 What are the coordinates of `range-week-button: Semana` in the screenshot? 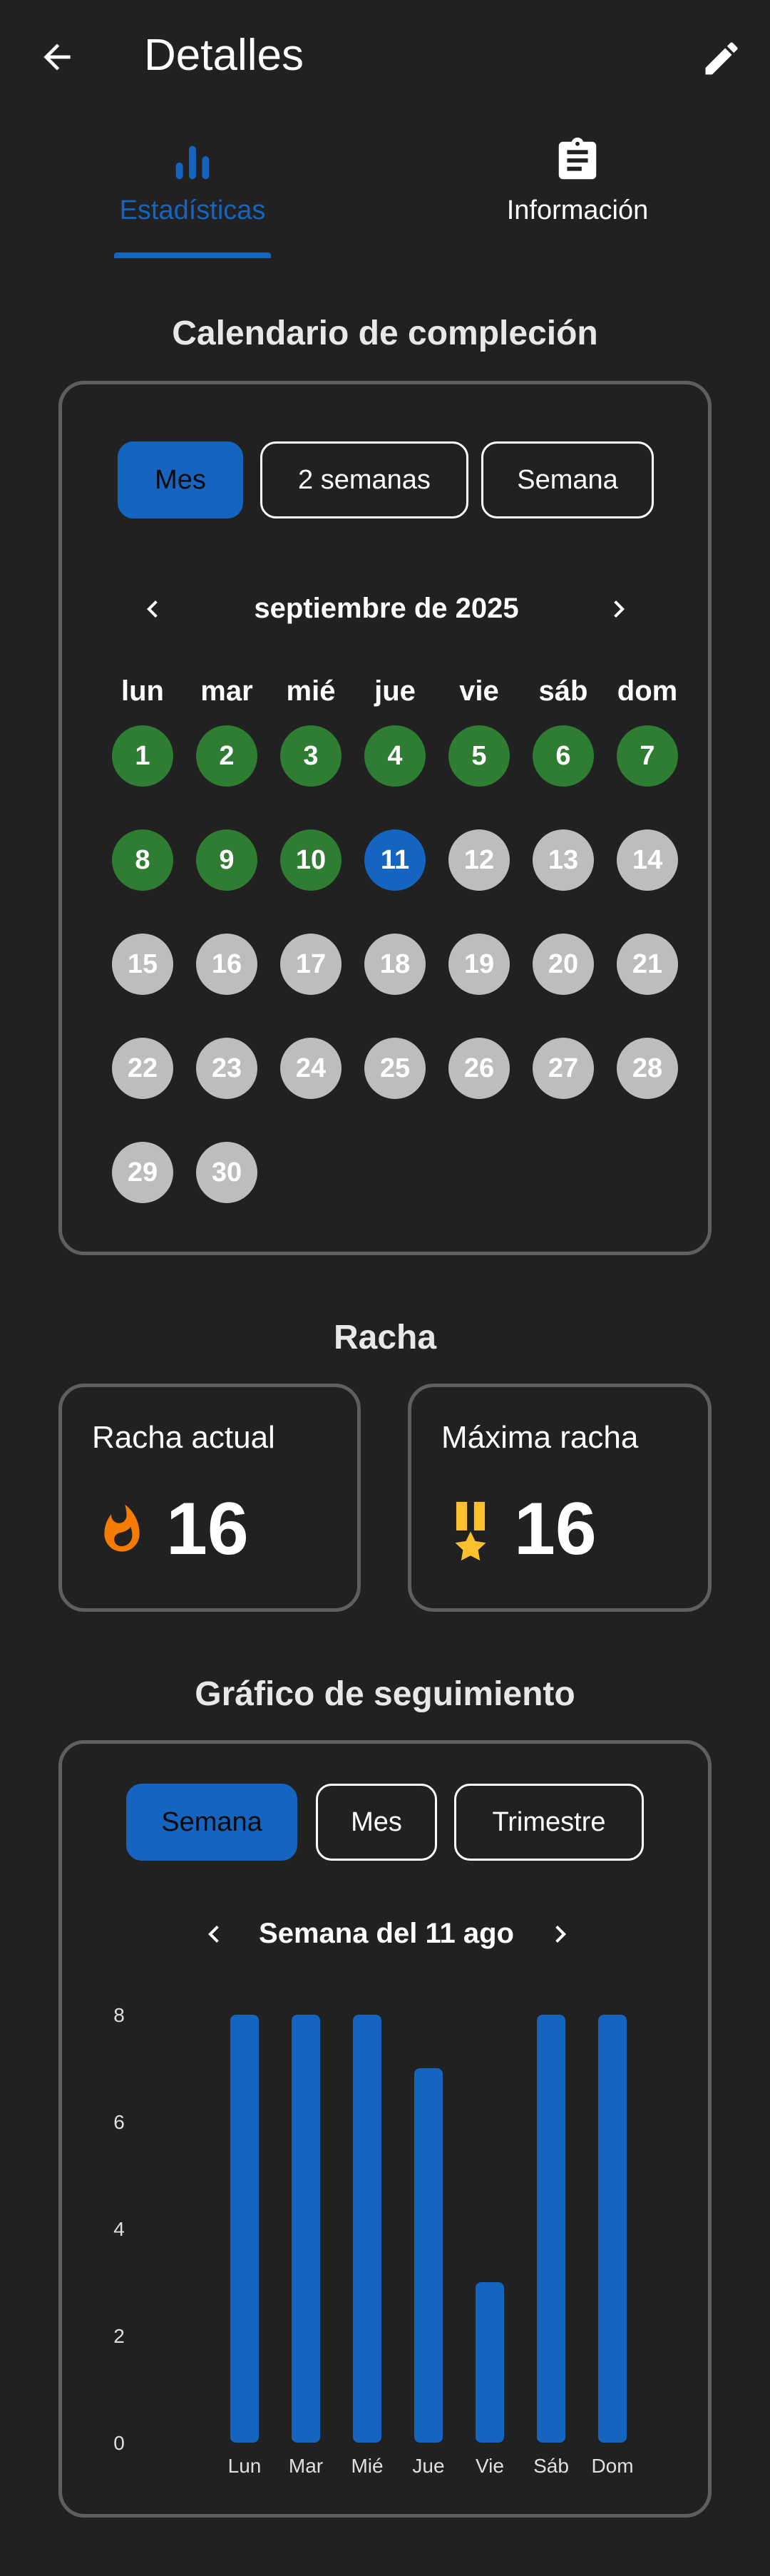 It's located at (567, 480).